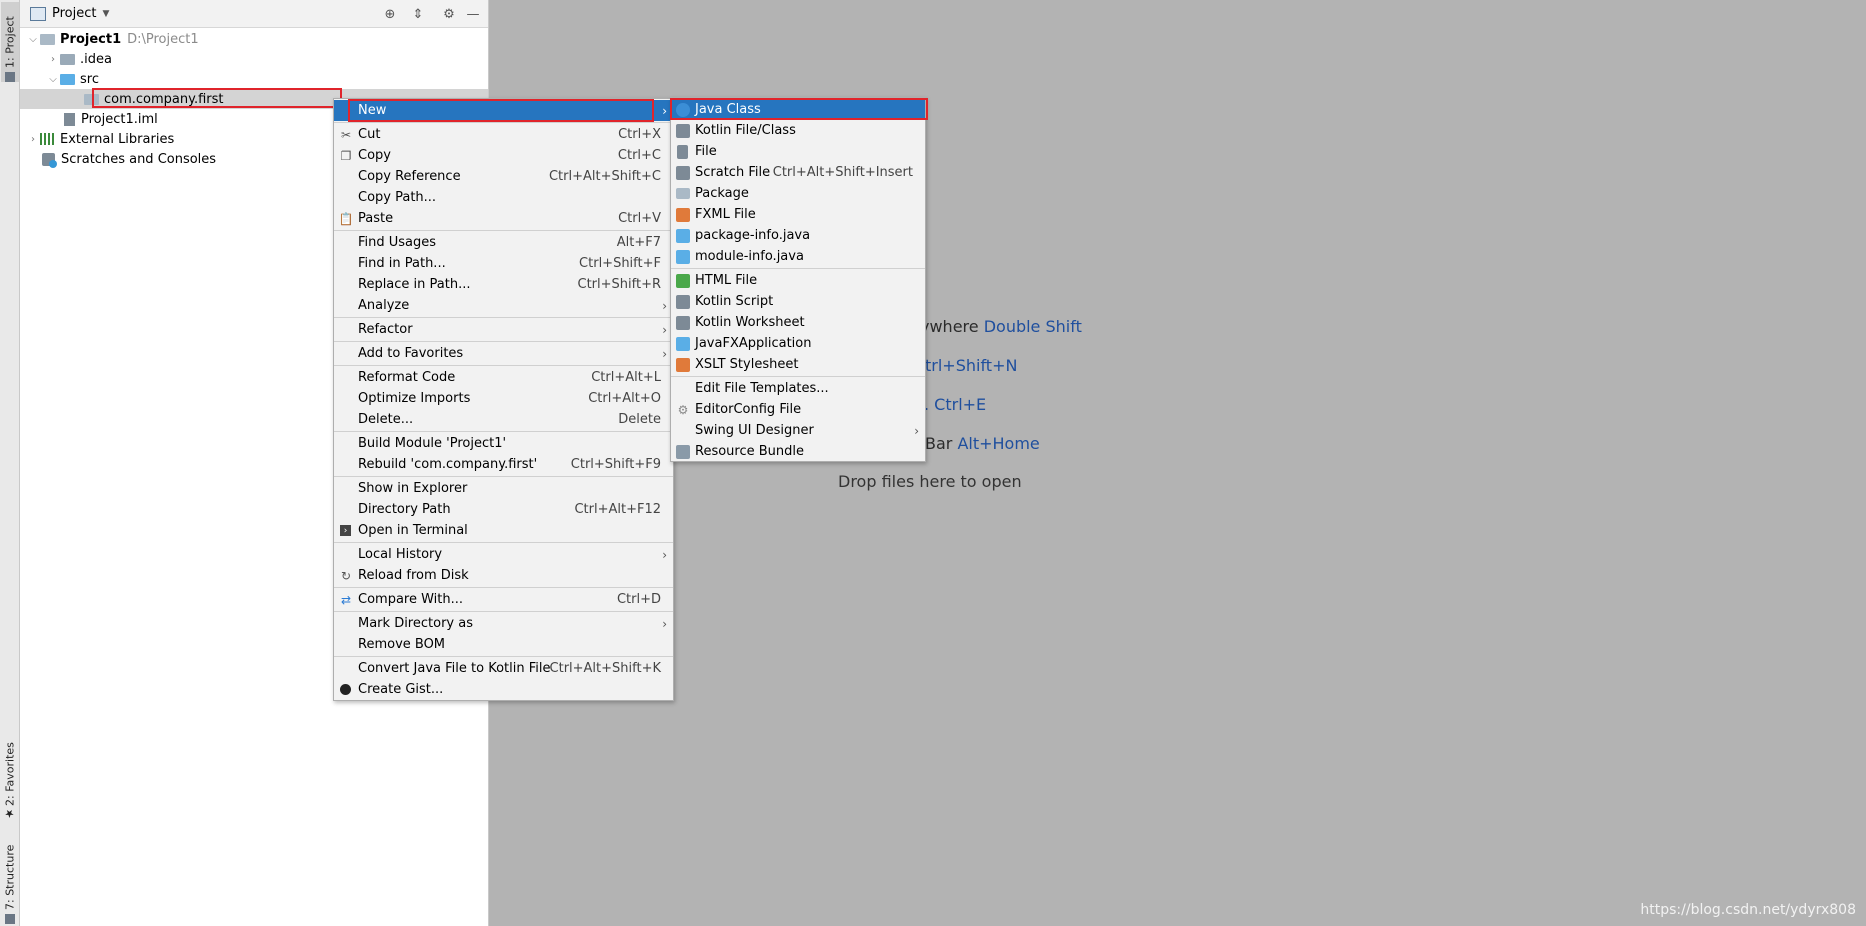 The height and width of the screenshot is (926, 1866). What do you see at coordinates (503, 398) in the screenshot?
I see `menu-item-optimize-imports: Optimize Imports Ctrl+Alt+O` at bounding box center [503, 398].